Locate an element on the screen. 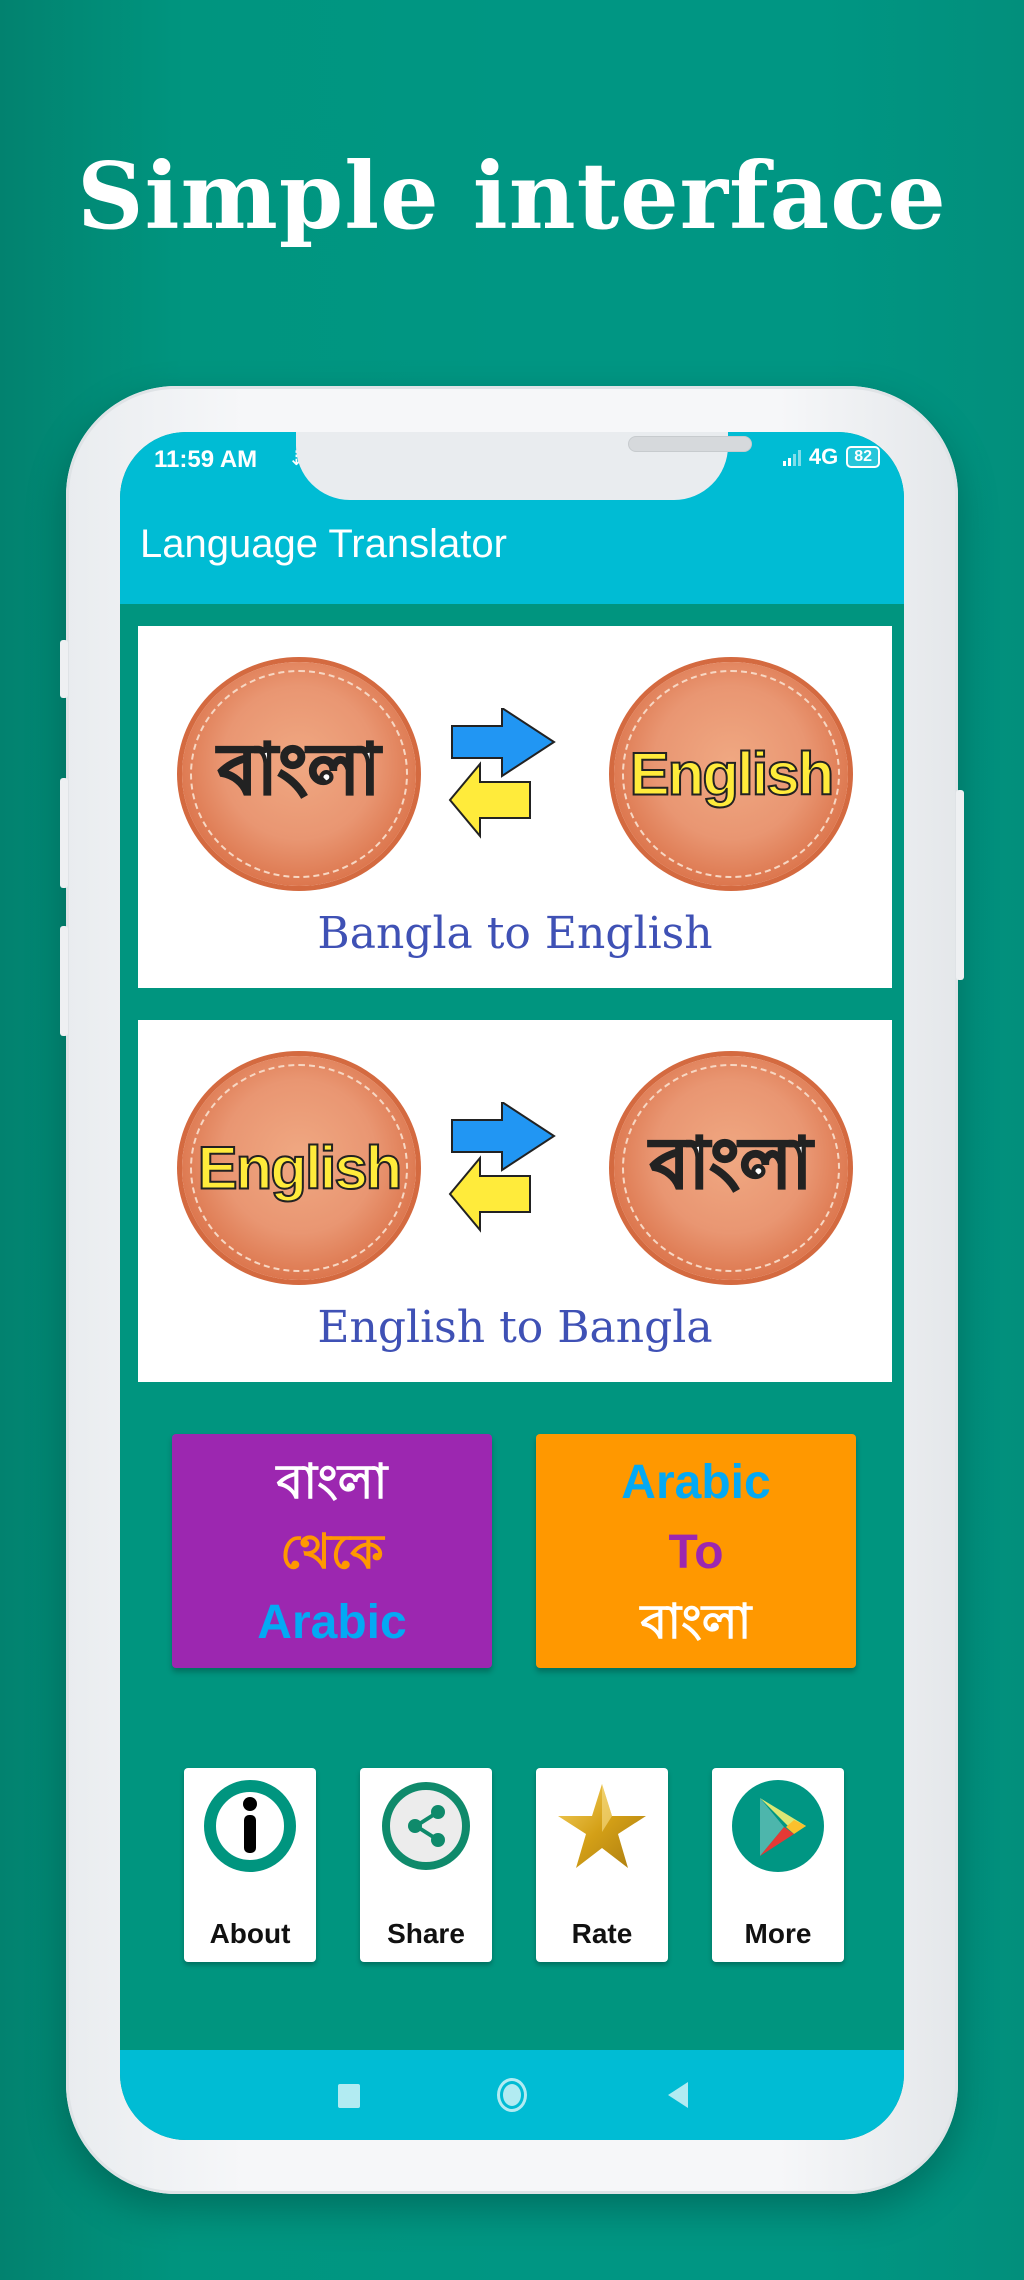 Image resolution: width=1024 pixels, height=2280 pixels. earpiece-speaker is located at coordinates (690, 444).